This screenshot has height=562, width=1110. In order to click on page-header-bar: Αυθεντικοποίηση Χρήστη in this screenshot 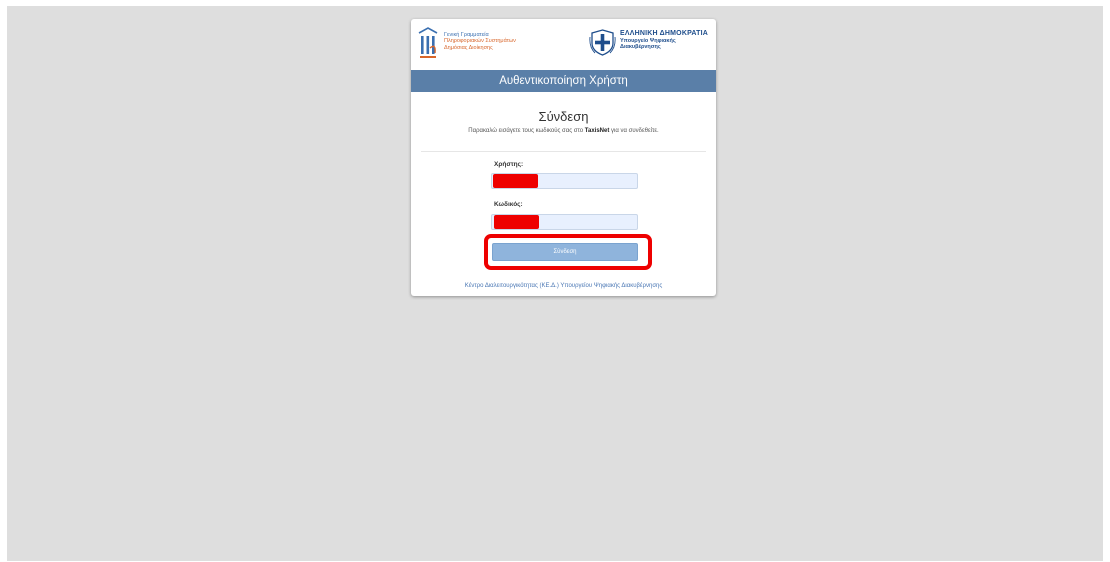, I will do `click(563, 81)`.